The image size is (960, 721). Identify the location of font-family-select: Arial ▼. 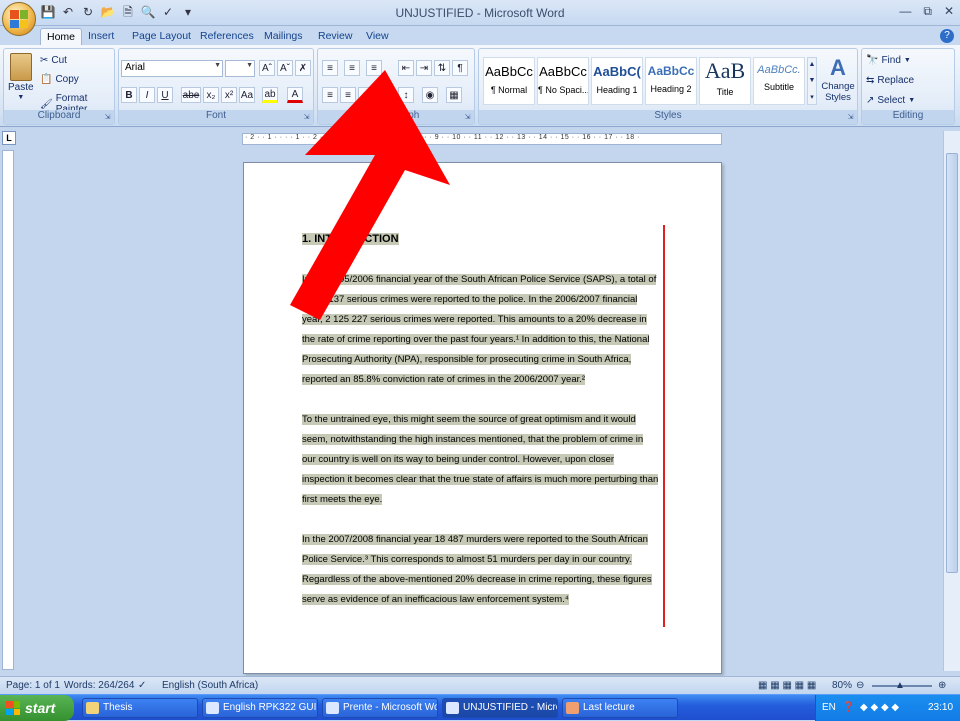
(172, 68).